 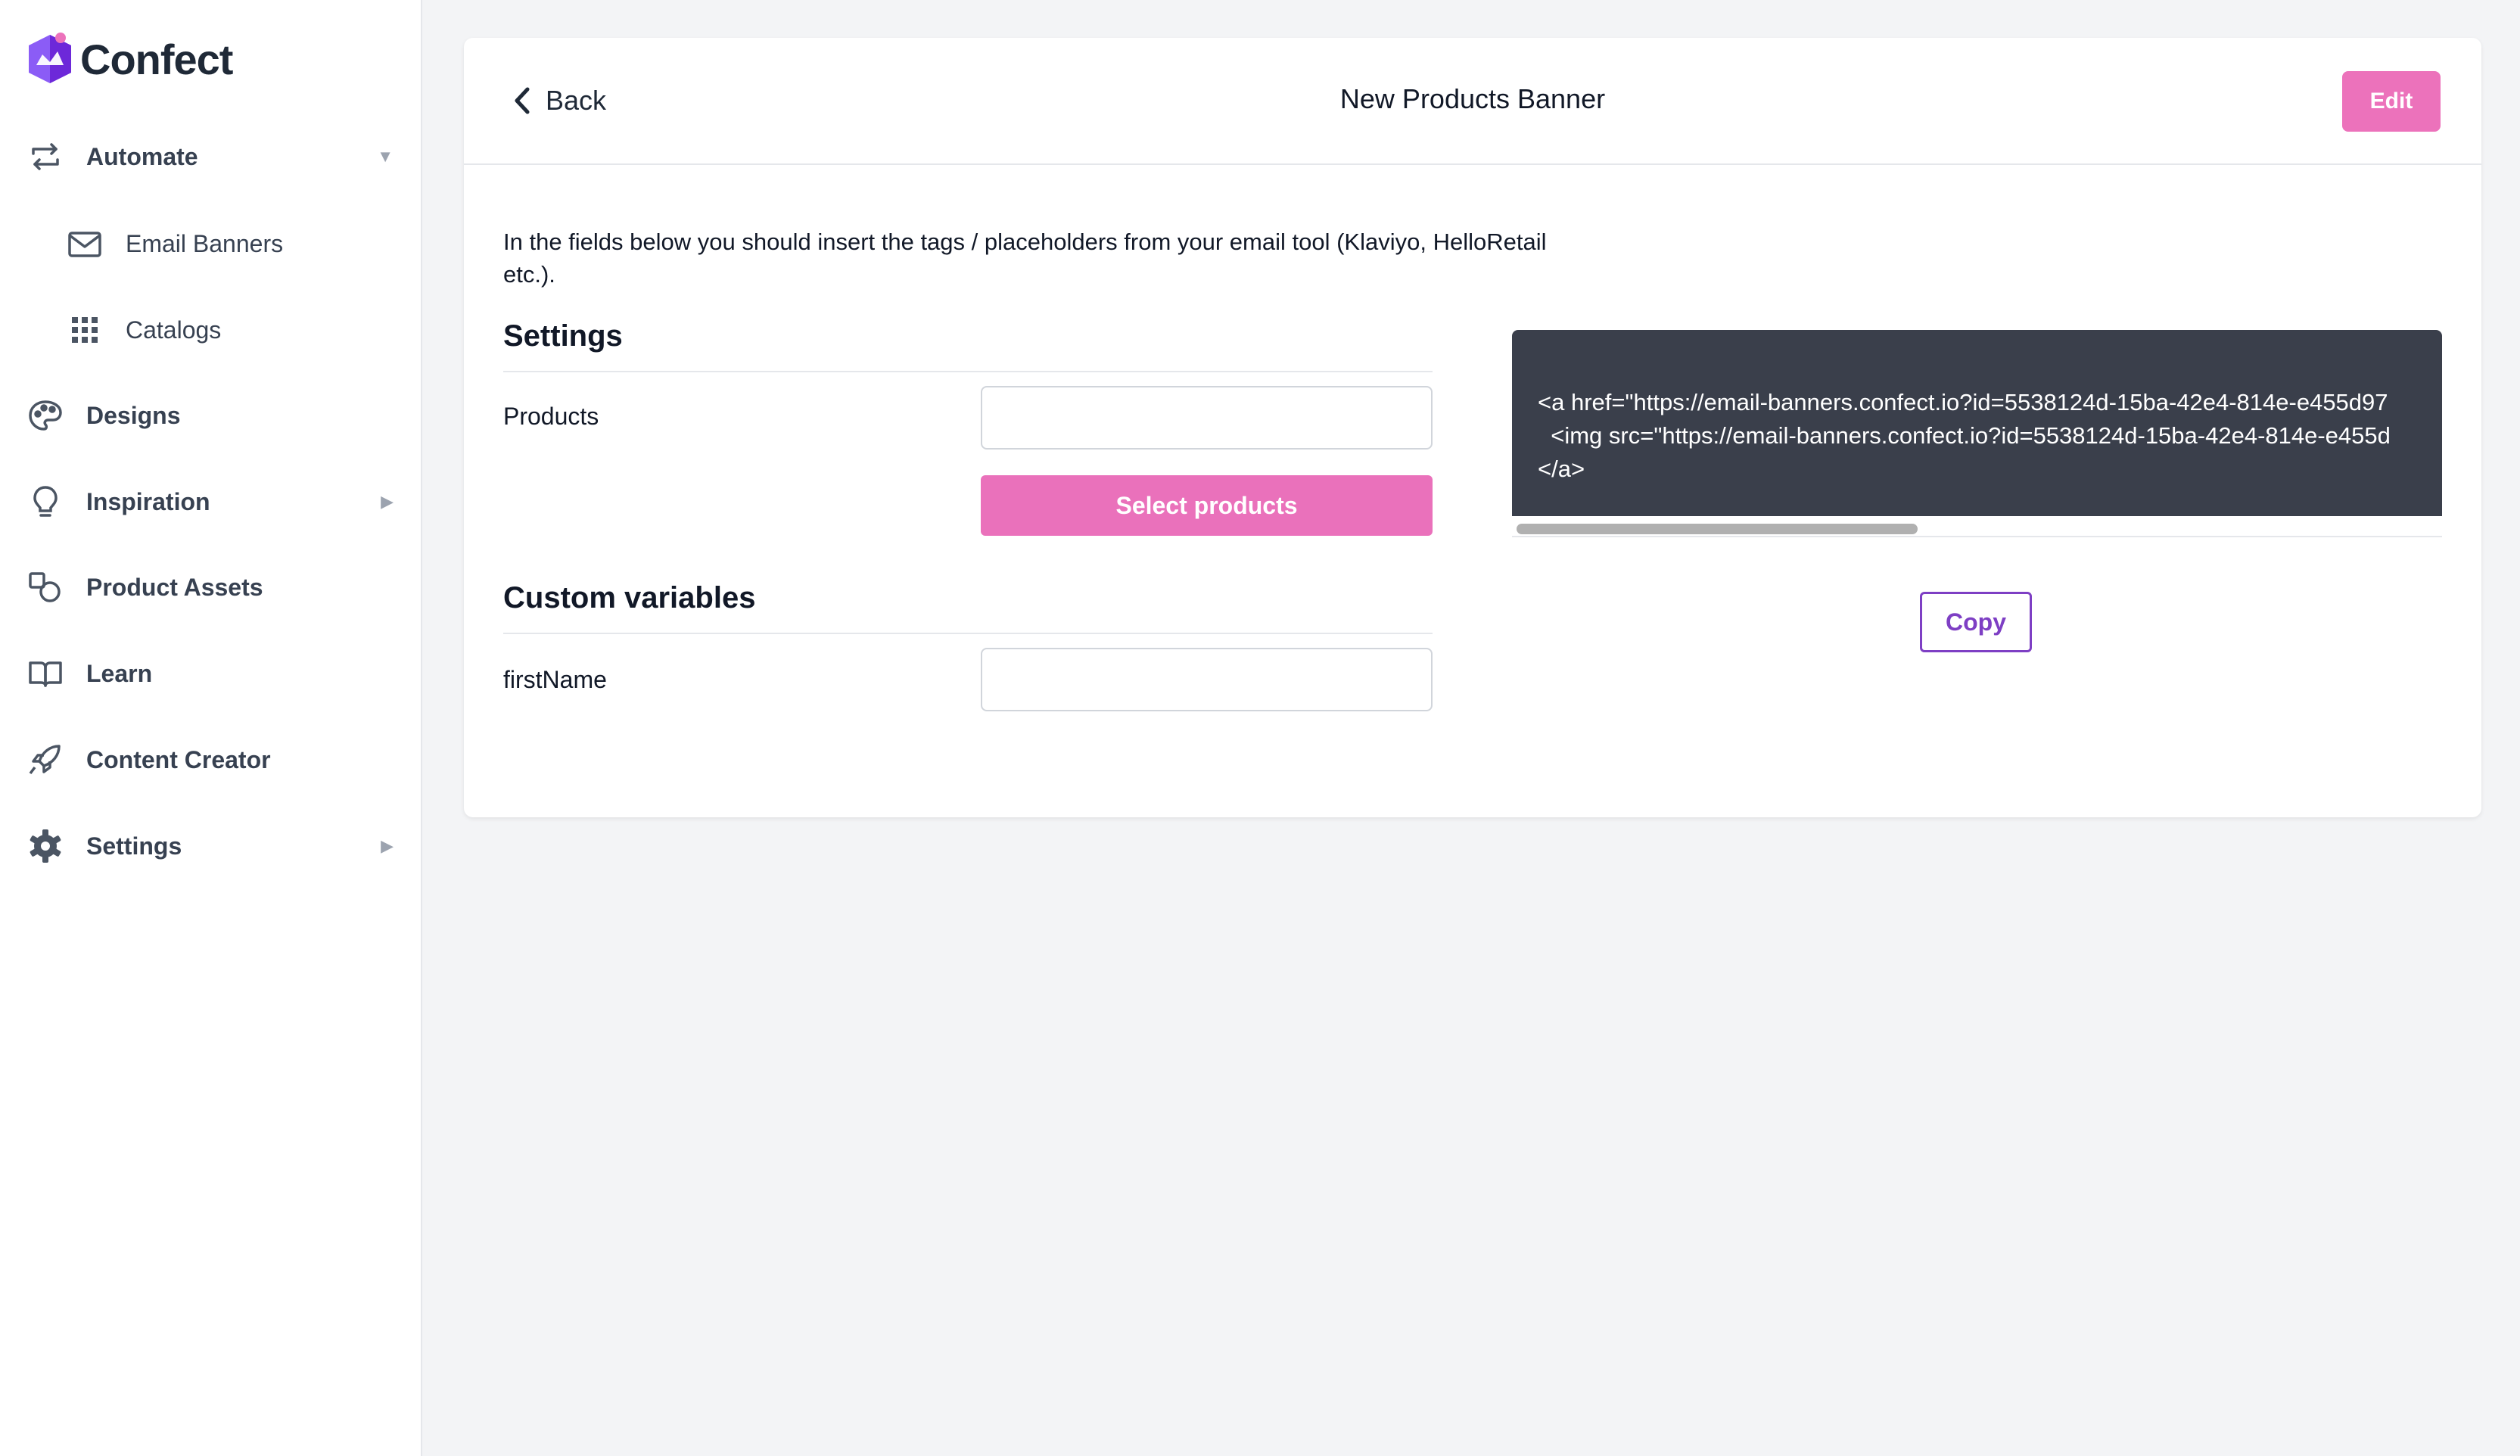 I want to click on copy-button: Copy, so click(x=1976, y=622).